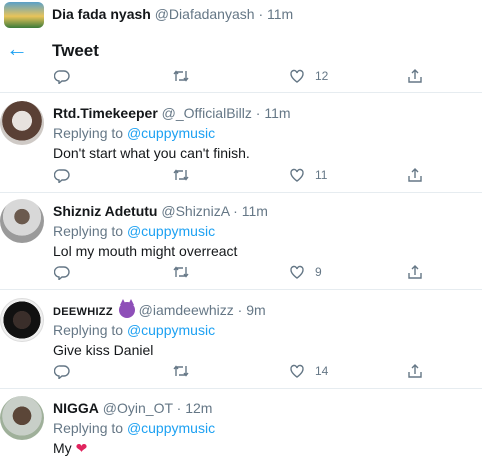 The height and width of the screenshot is (457, 482). Describe the element at coordinates (101, 14) in the screenshot. I see `display-name: Dia fada nyash` at that location.